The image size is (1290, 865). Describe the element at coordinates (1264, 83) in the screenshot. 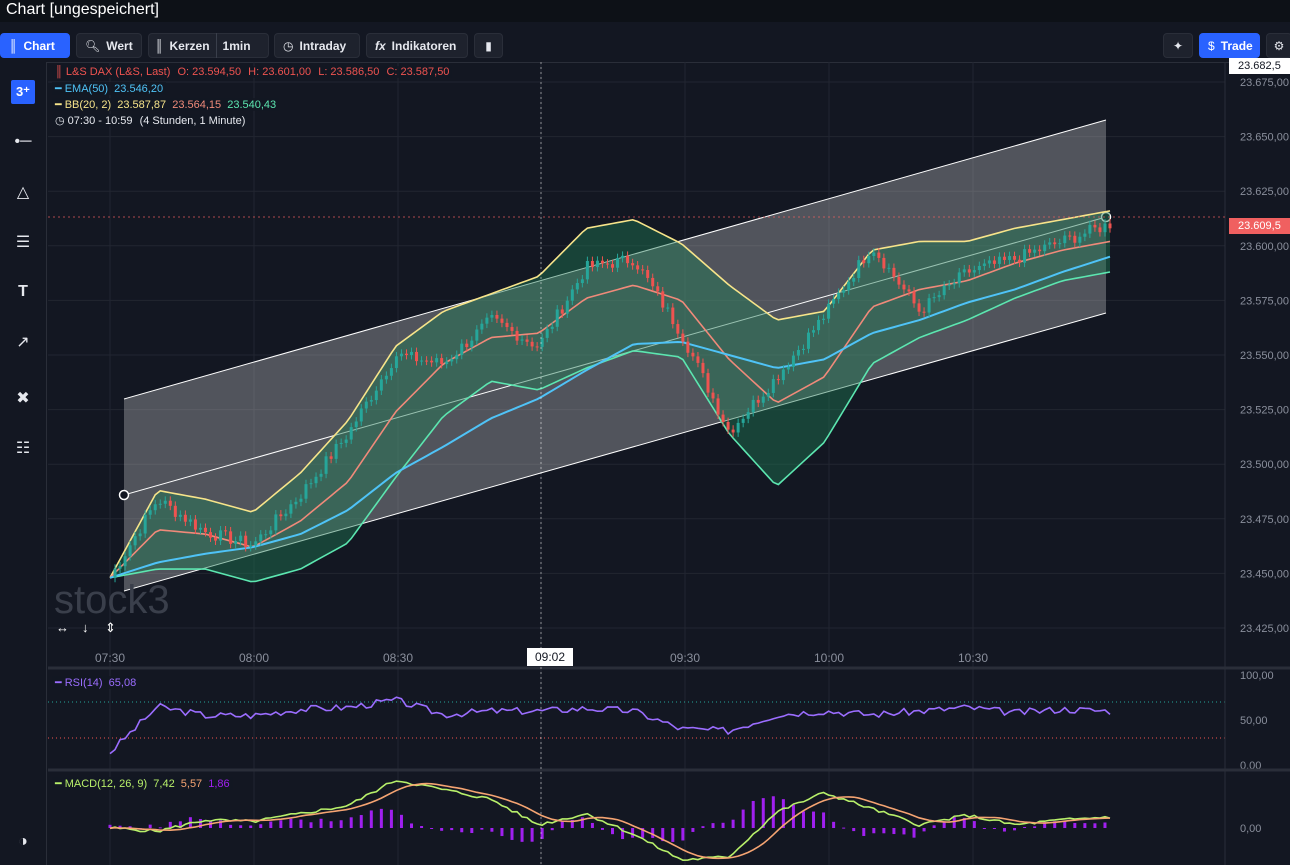

I see `price-axis-tick: 23.675,00` at that location.